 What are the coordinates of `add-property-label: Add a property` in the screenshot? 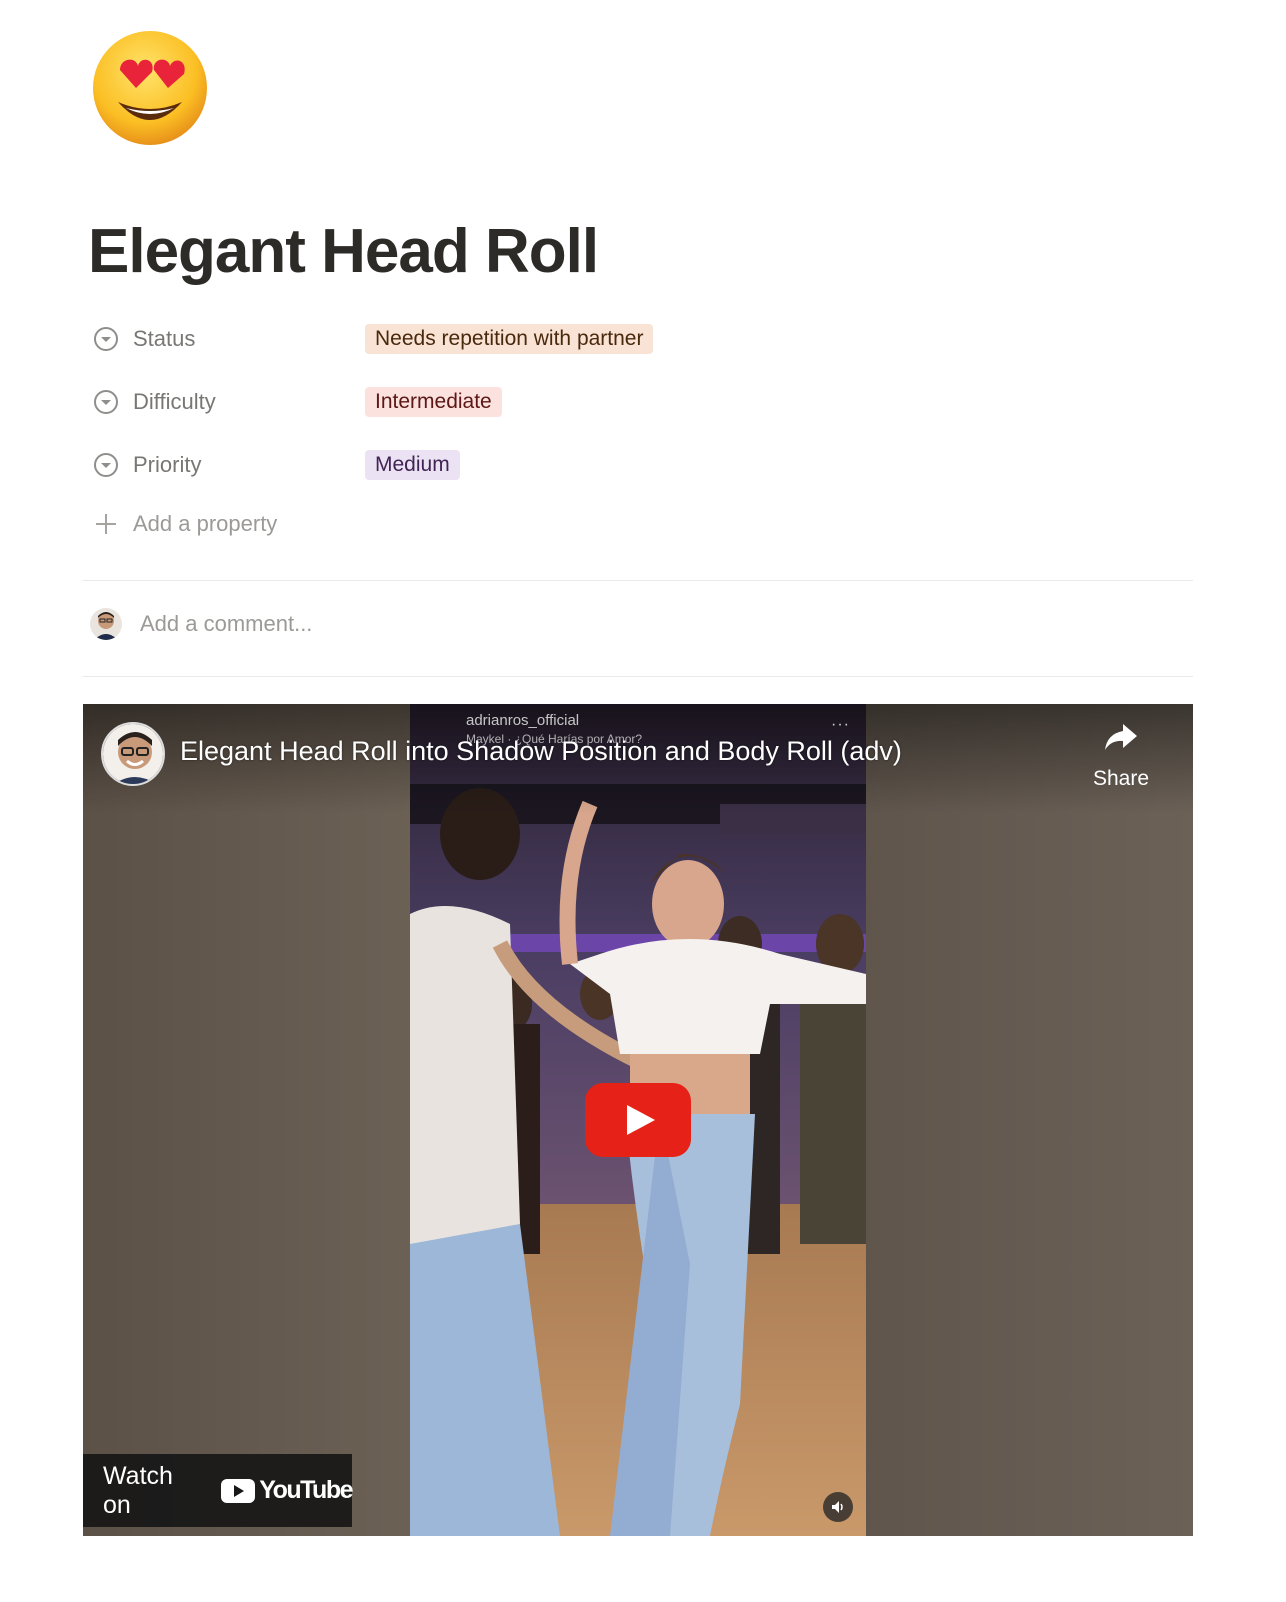 It's located at (205, 523).